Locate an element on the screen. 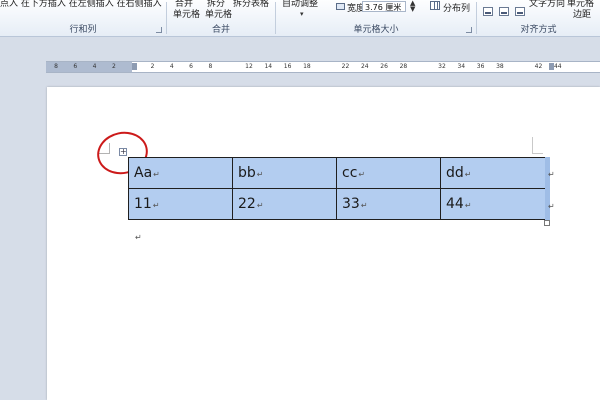 The height and width of the screenshot is (400, 600). width-input: 3.76 厘米 is located at coordinates (384, 6).